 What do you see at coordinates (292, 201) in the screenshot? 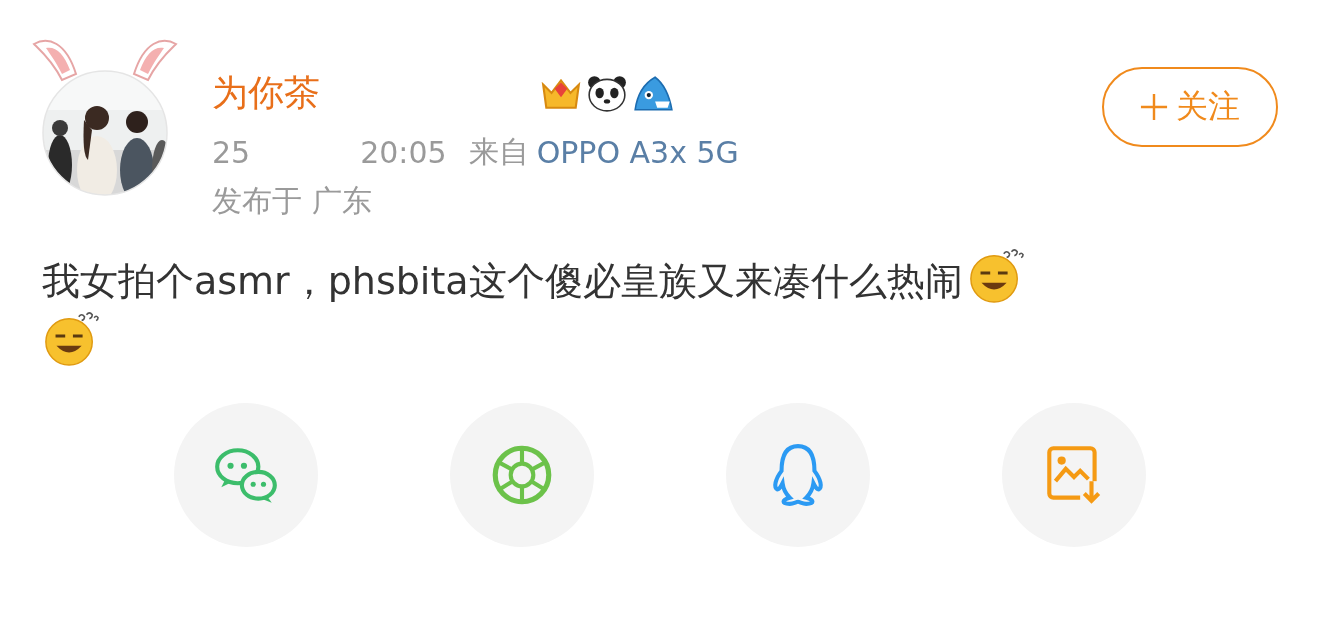
I see `location-text: 发布于 广东` at bounding box center [292, 201].